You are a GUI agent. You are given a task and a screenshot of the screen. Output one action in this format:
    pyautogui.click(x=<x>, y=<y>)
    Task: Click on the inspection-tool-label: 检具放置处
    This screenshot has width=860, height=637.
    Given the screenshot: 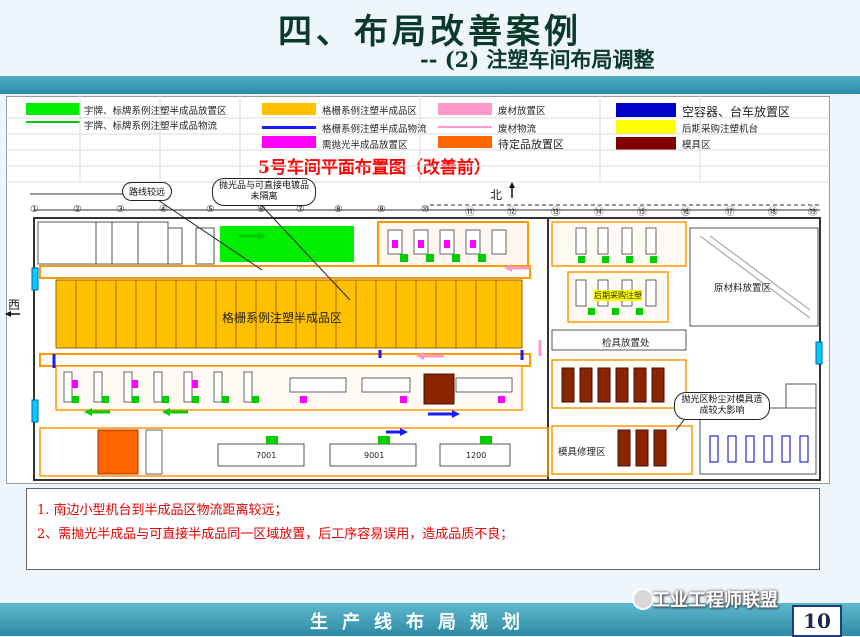 What is the action you would take?
    pyautogui.click(x=626, y=343)
    